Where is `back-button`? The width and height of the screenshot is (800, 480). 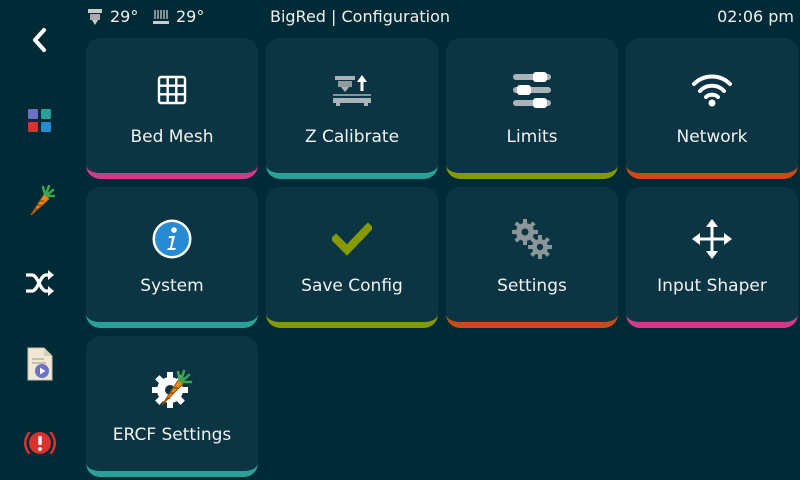 back-button is located at coordinates (40, 40).